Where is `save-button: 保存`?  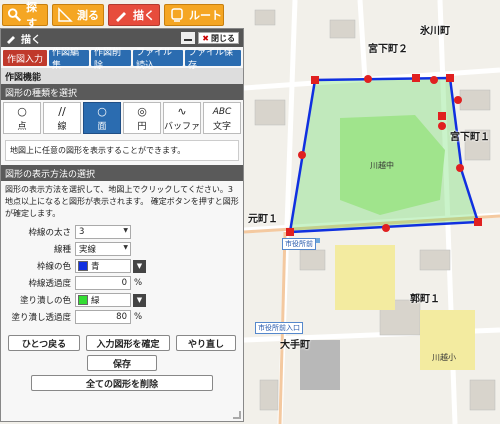 save-button: 保存 is located at coordinates (122, 363).